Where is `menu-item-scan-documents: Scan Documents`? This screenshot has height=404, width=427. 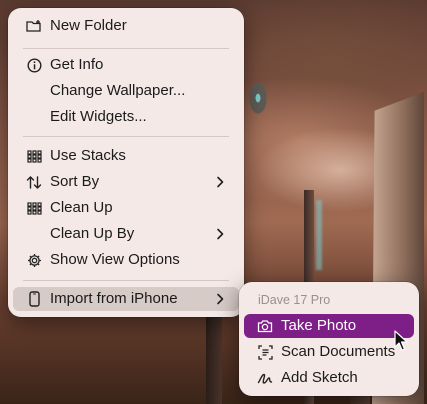
menu-item-scan-documents: Scan Documents is located at coordinates (329, 352).